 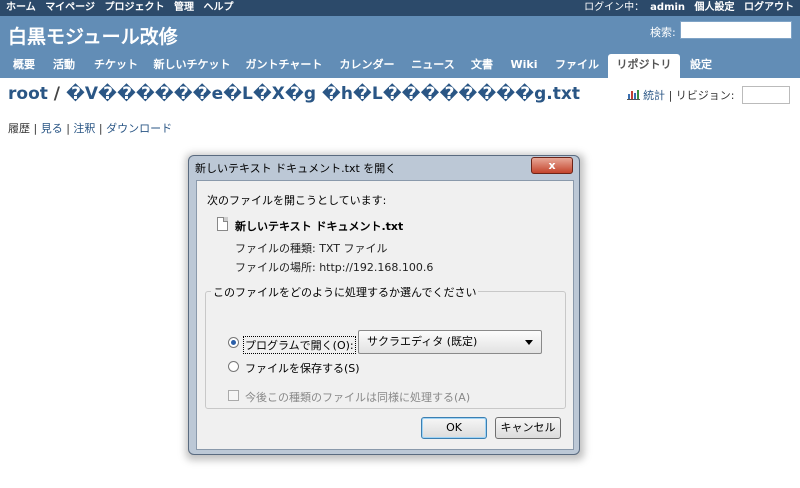 I want to click on annotate-link: 注釈, so click(x=84, y=128).